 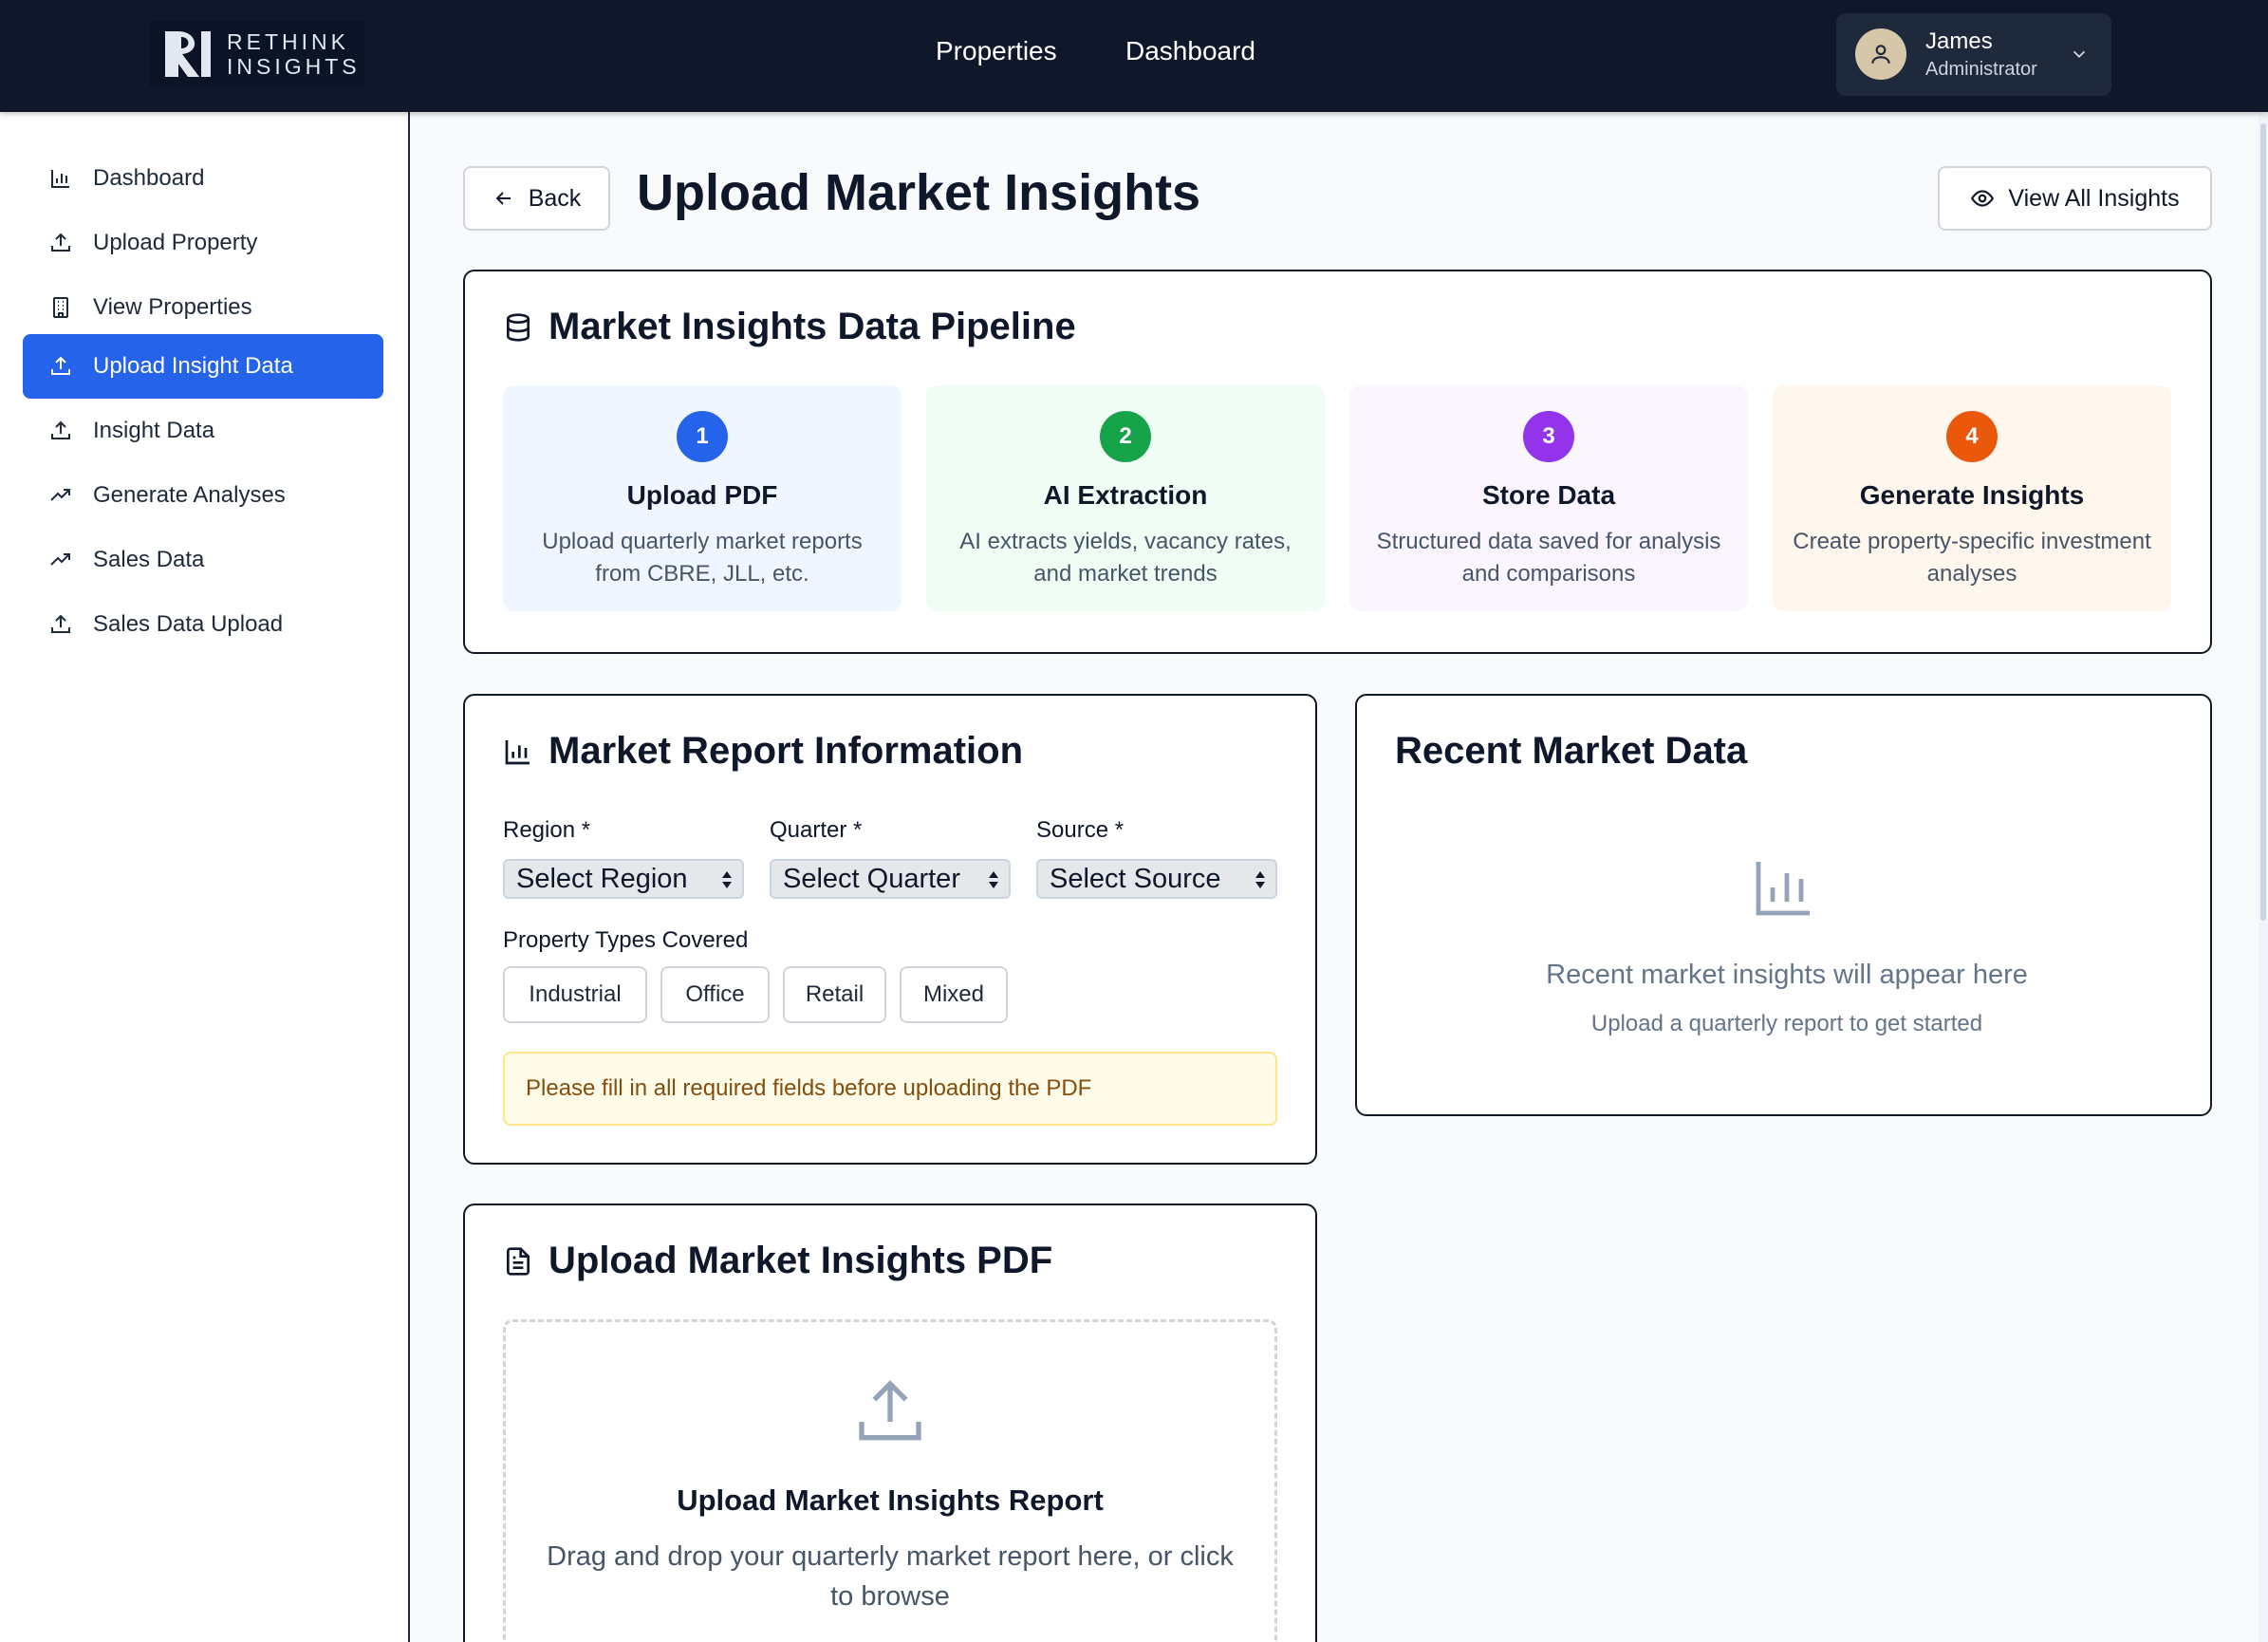 I want to click on sidebar-item-upload-property: Upload Property, so click(x=203, y=243).